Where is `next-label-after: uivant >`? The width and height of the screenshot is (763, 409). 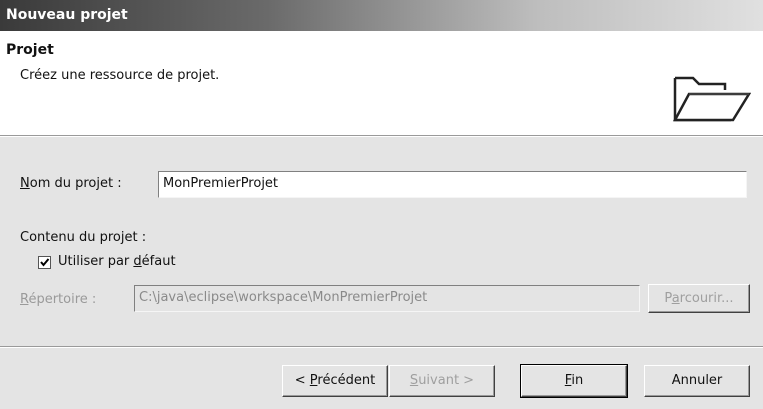
next-label-after: uivant > is located at coordinates (446, 380).